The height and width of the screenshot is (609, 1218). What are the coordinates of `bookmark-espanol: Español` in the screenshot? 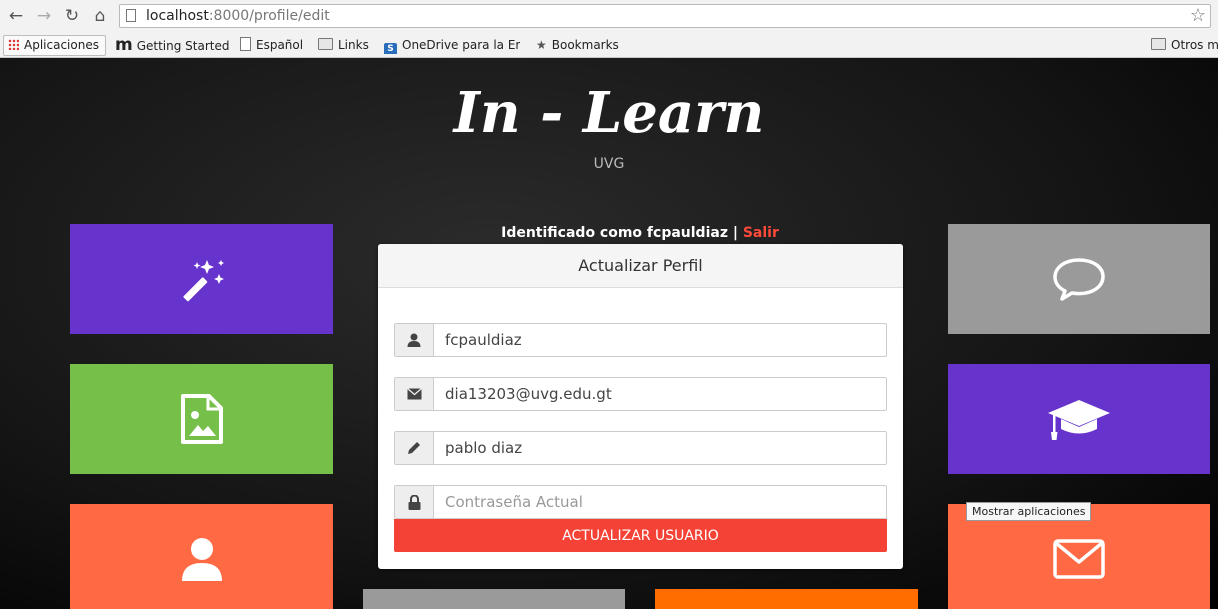 It's located at (271, 45).